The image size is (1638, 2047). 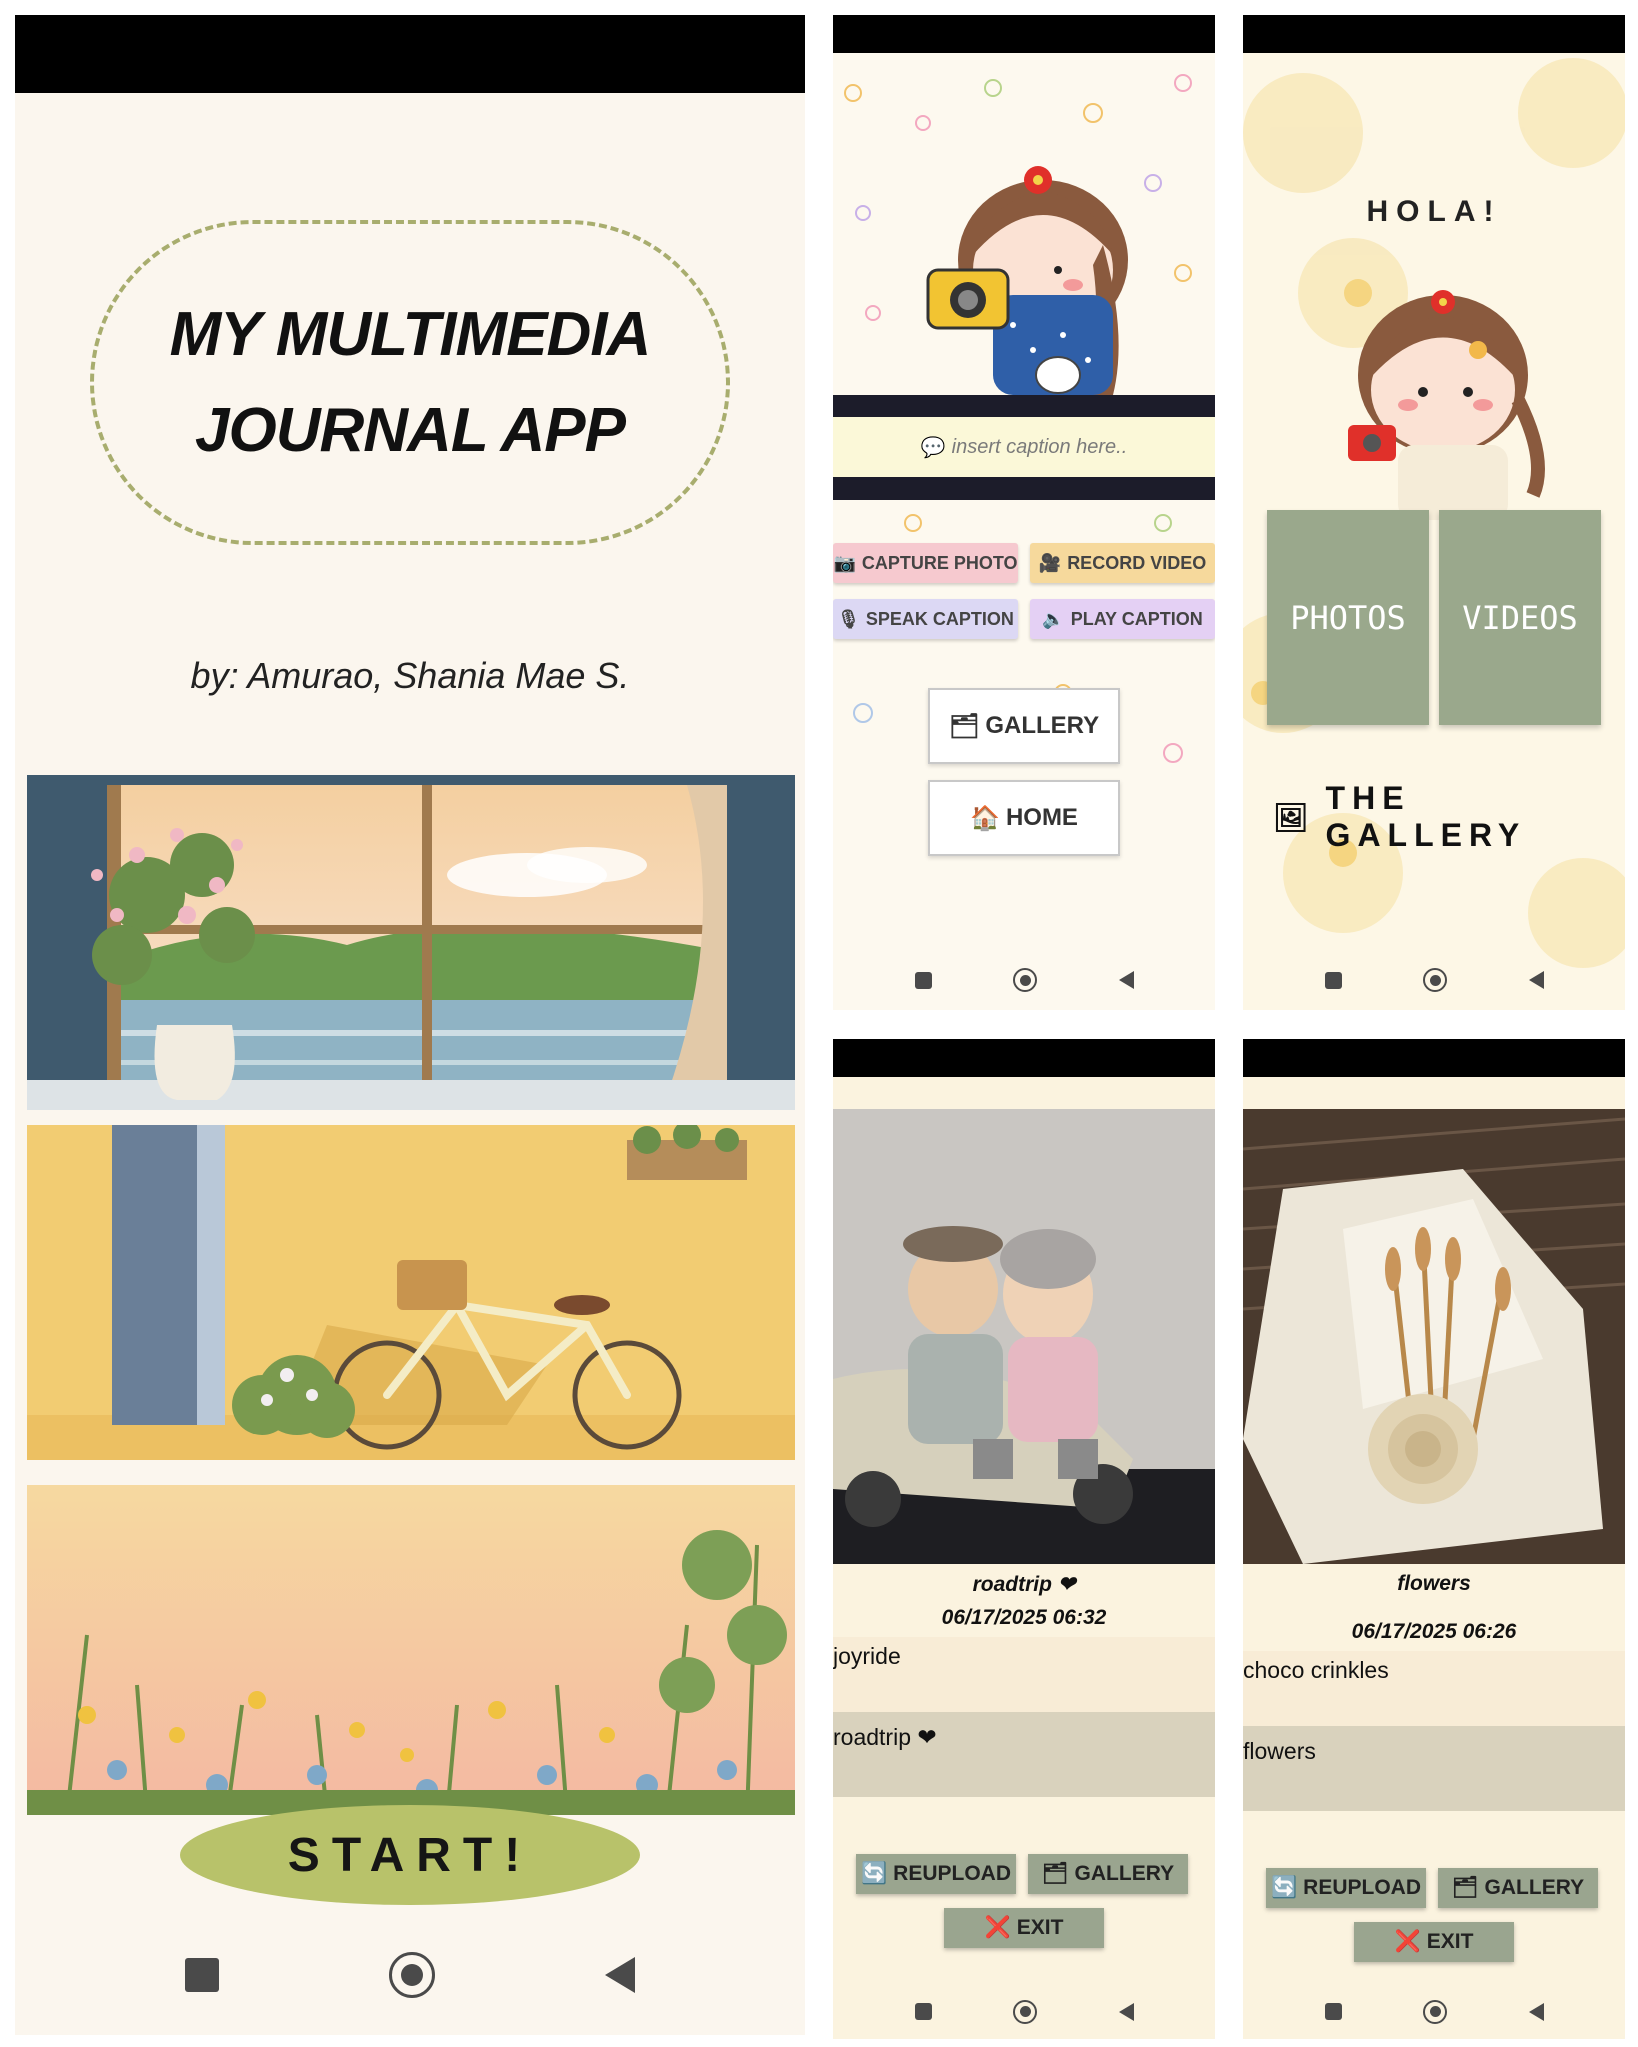 What do you see at coordinates (1434, 1583) in the screenshot?
I see `entry-title: flowers` at bounding box center [1434, 1583].